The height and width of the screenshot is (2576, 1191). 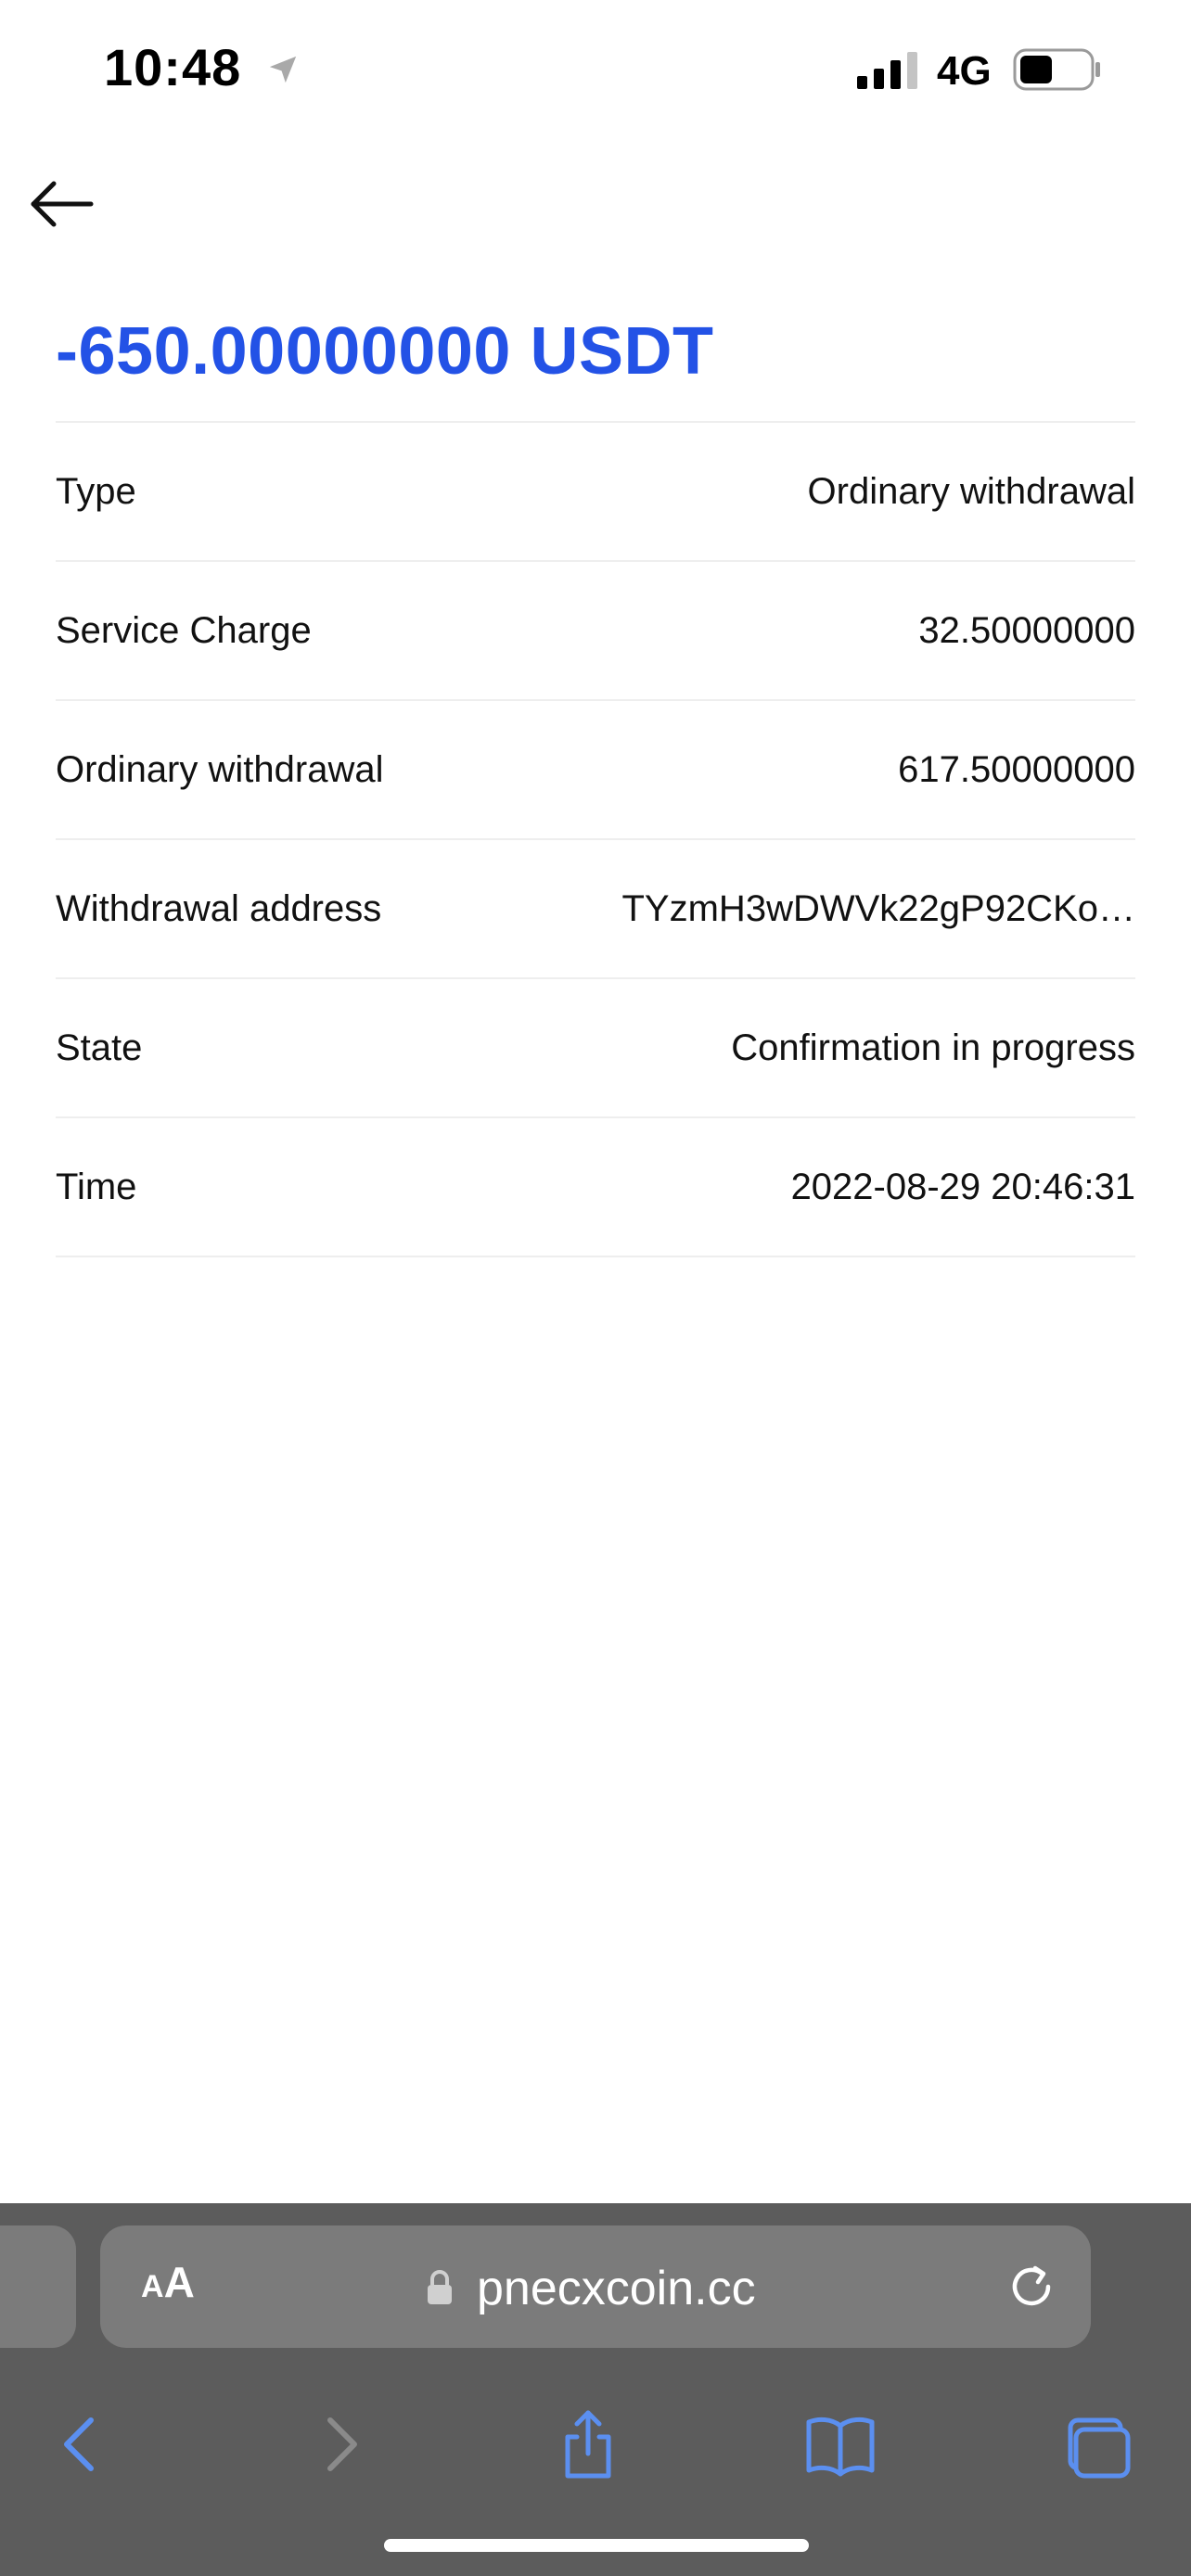 I want to click on detail-value: 2022-08-29 20:46:31, so click(x=962, y=1186).